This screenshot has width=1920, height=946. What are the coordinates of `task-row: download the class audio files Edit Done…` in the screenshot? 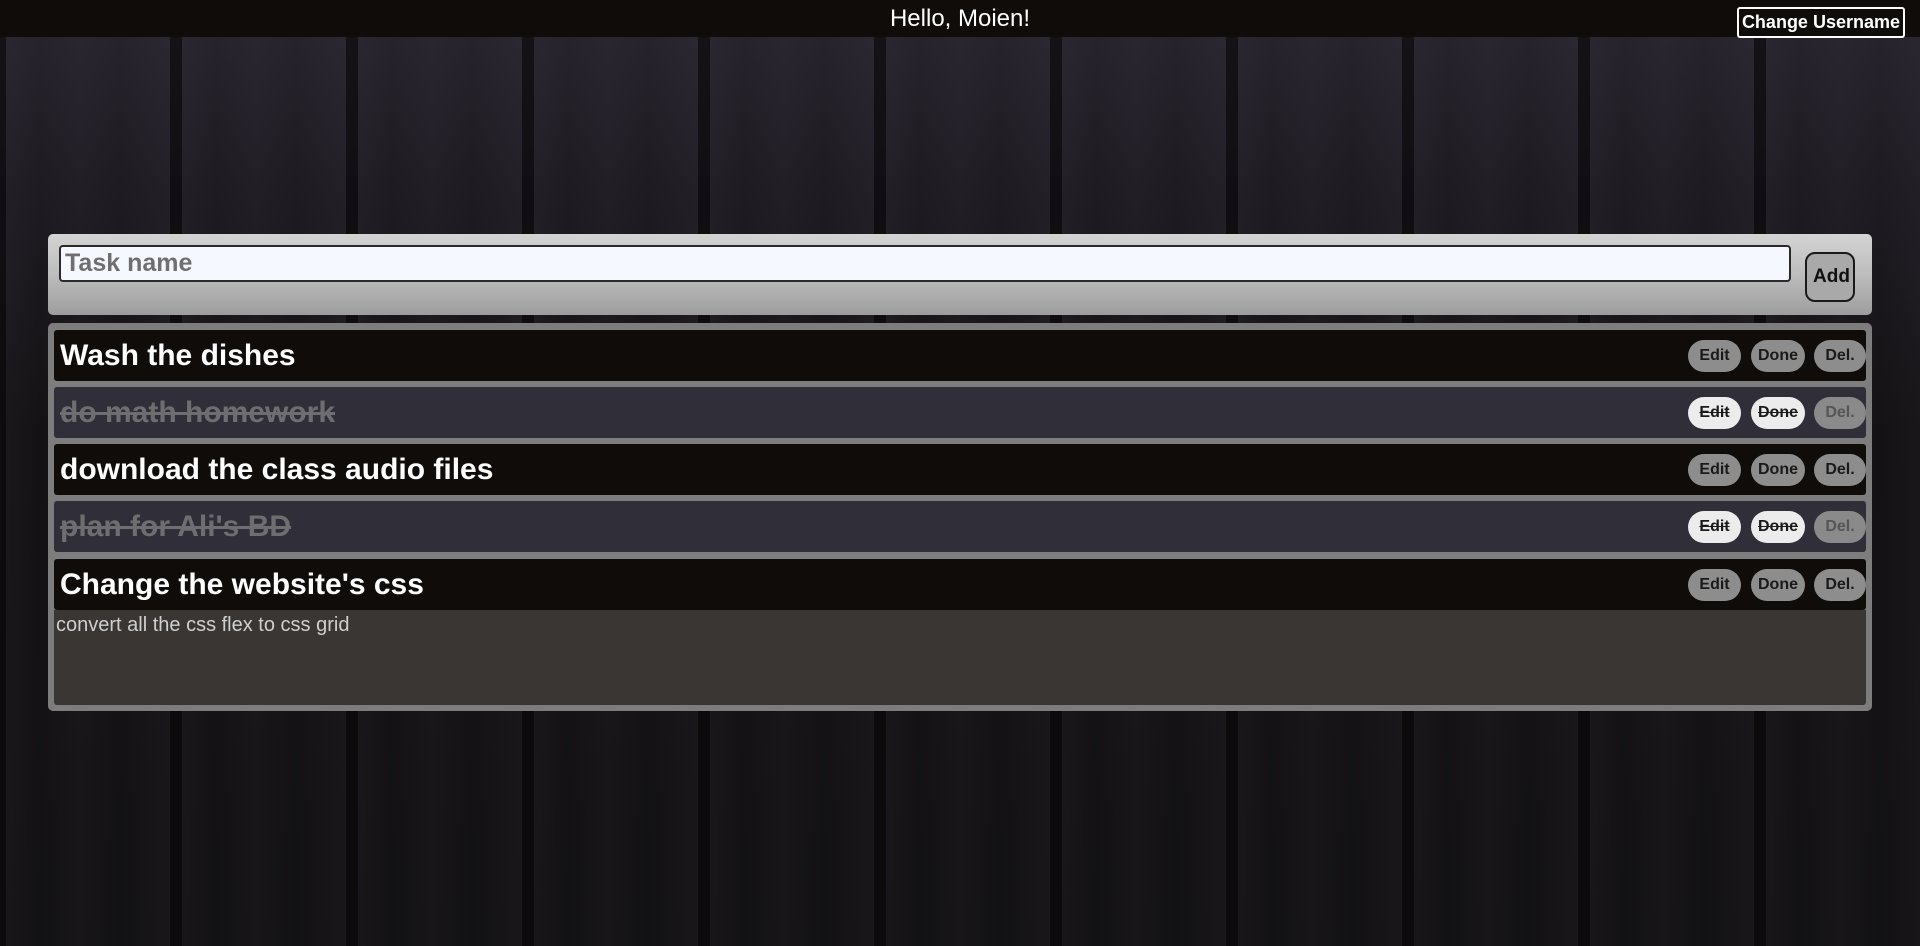 It's located at (960, 469).